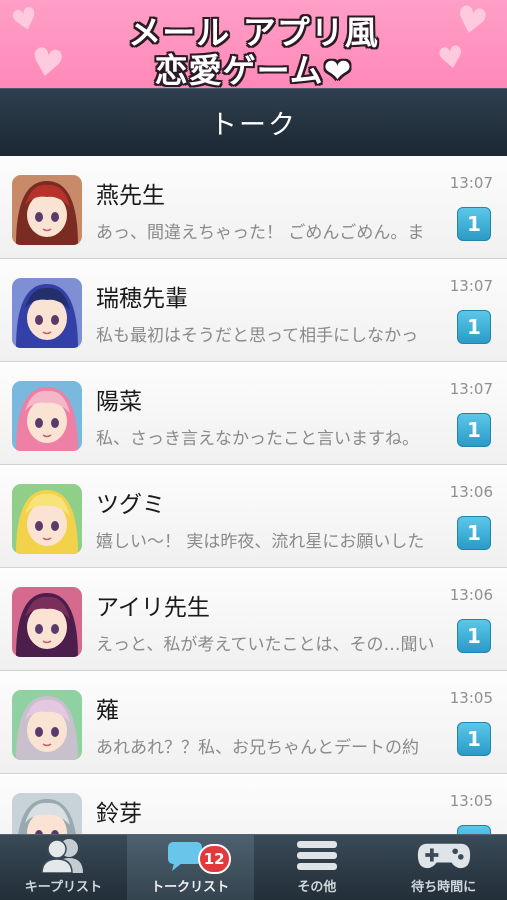  What do you see at coordinates (63, 887) in the screenshot?
I see `nav-label-keeplist: キープリスト` at bounding box center [63, 887].